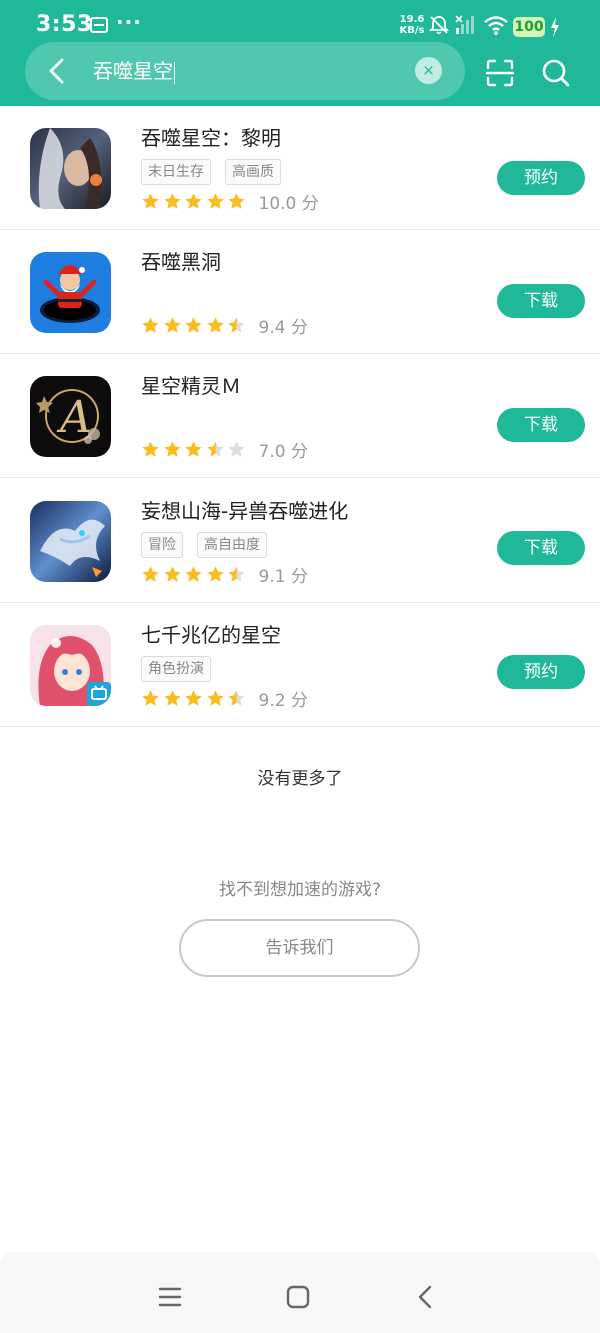 This screenshot has width=600, height=1333. Describe the element at coordinates (300, 890) in the screenshot. I see `cant-find-game-text: 找不到想加速的游戏?` at that location.